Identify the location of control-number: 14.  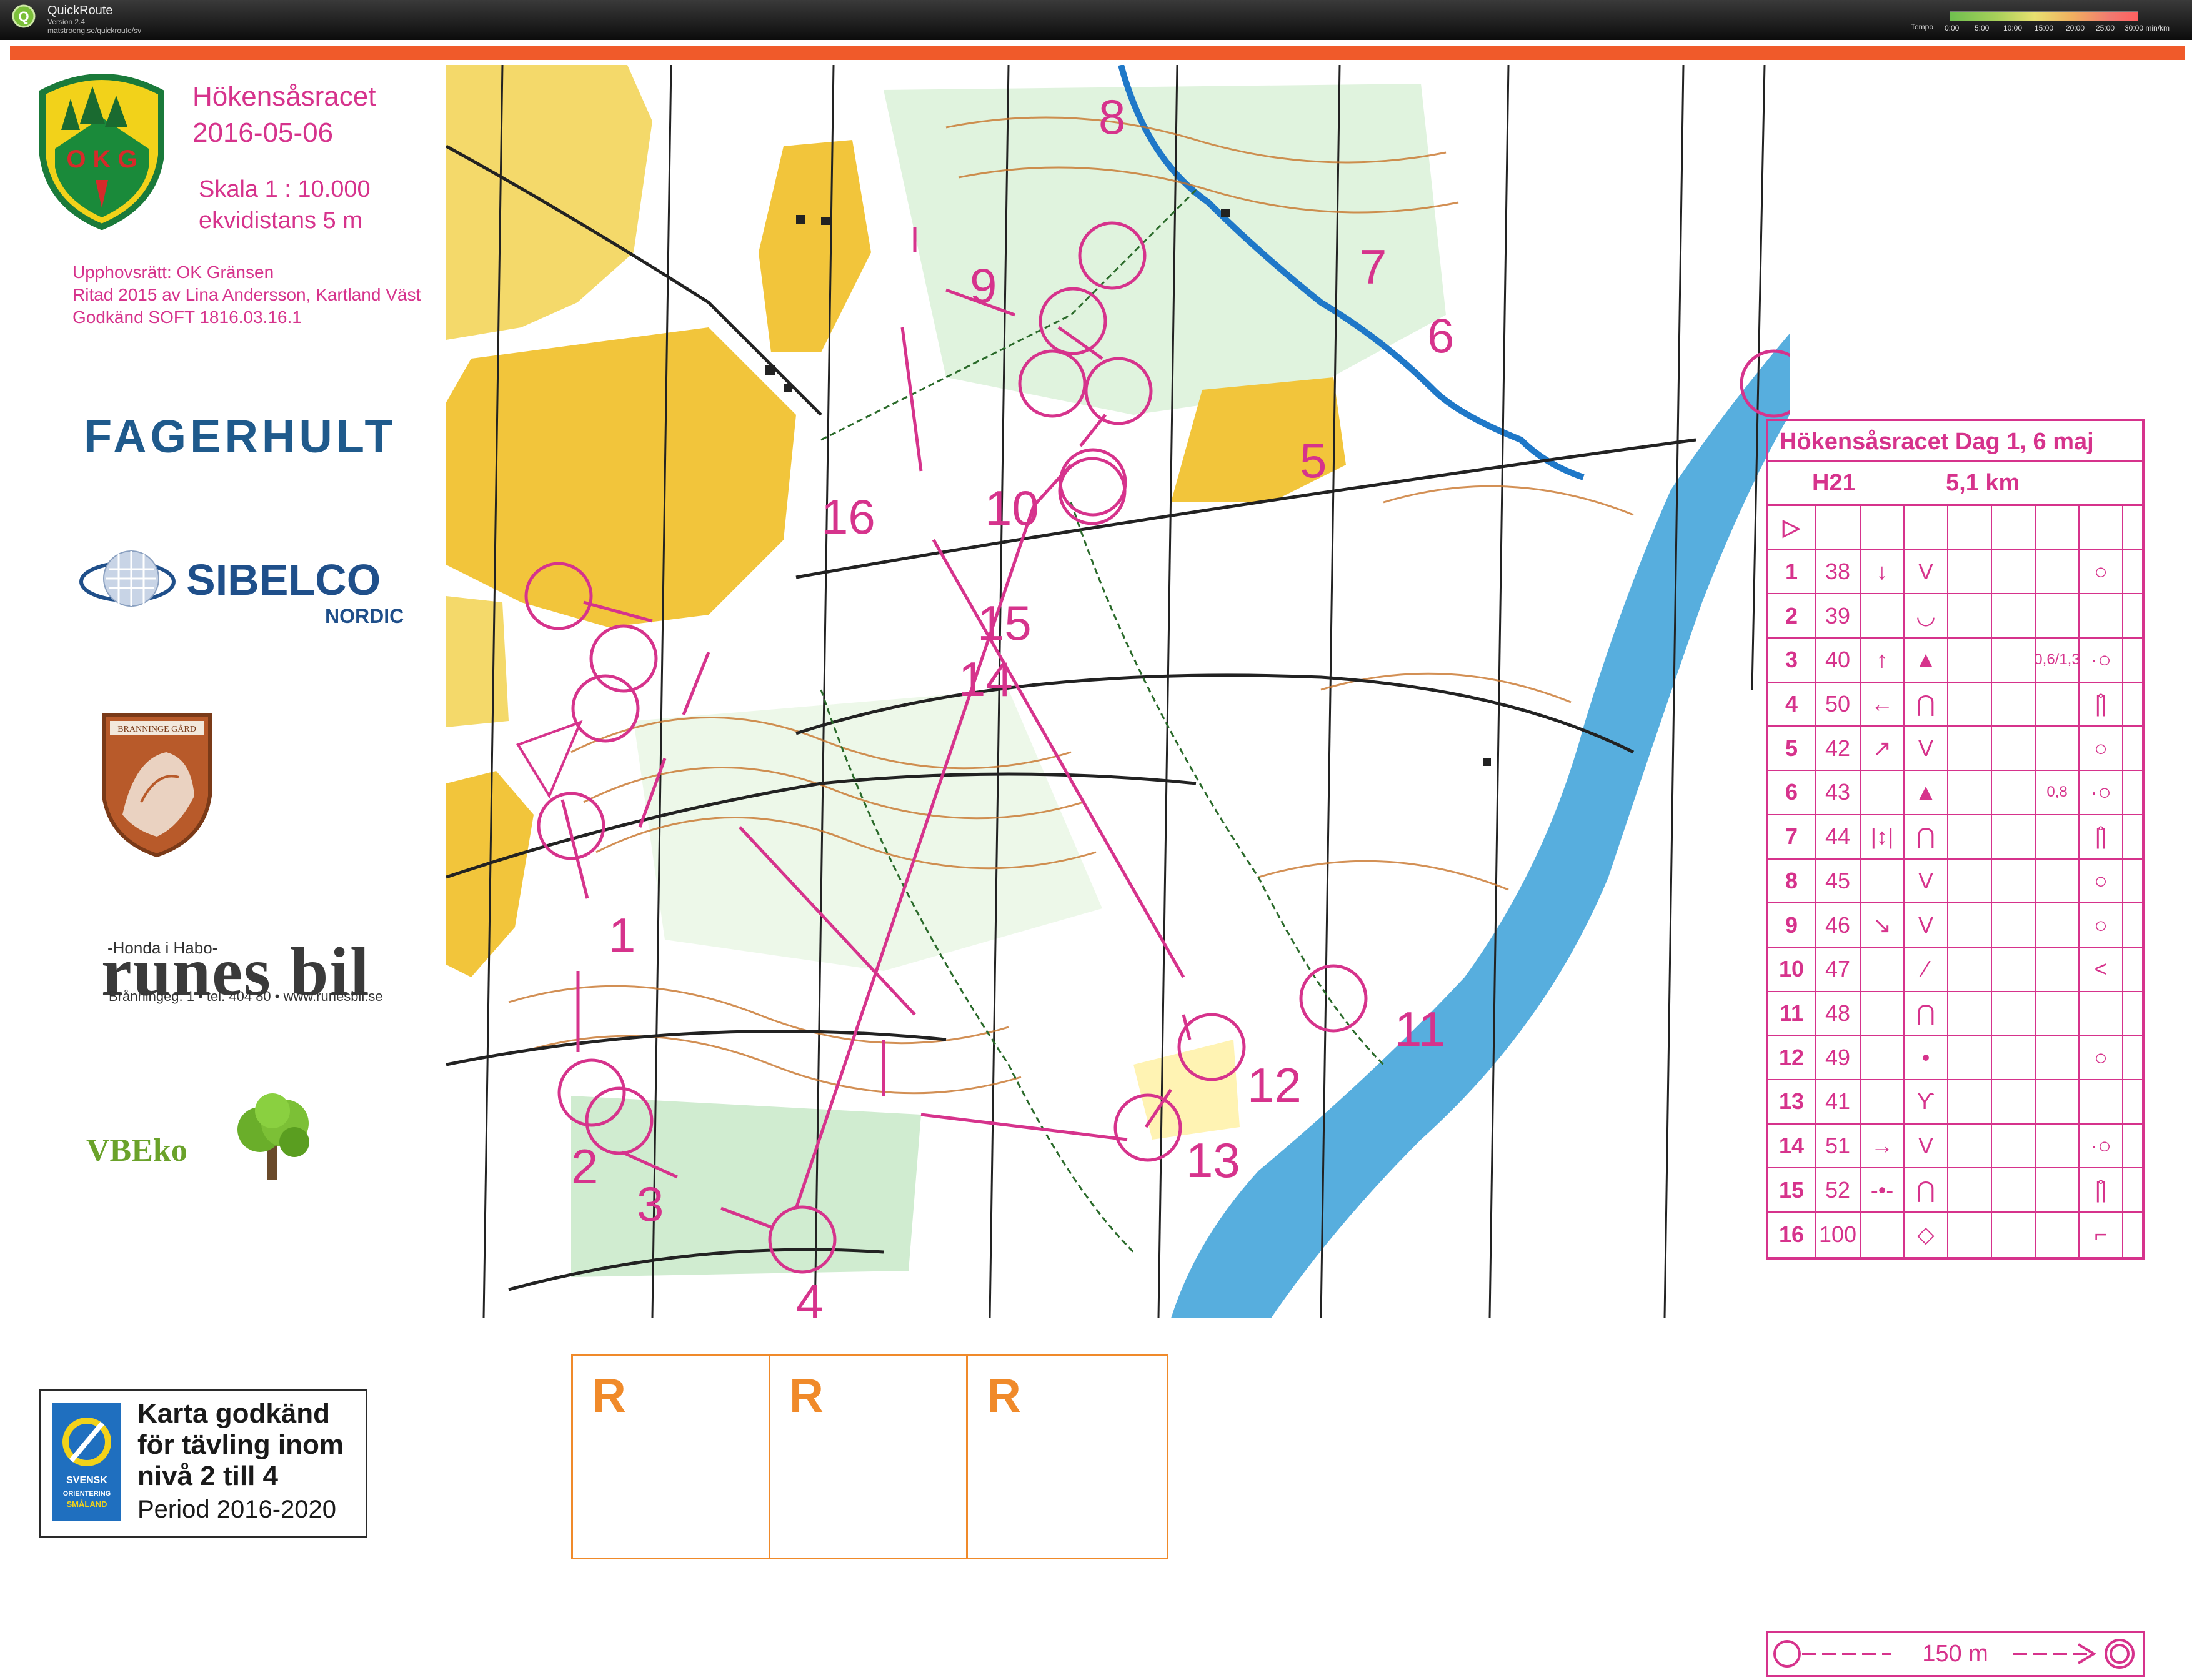
(986, 680).